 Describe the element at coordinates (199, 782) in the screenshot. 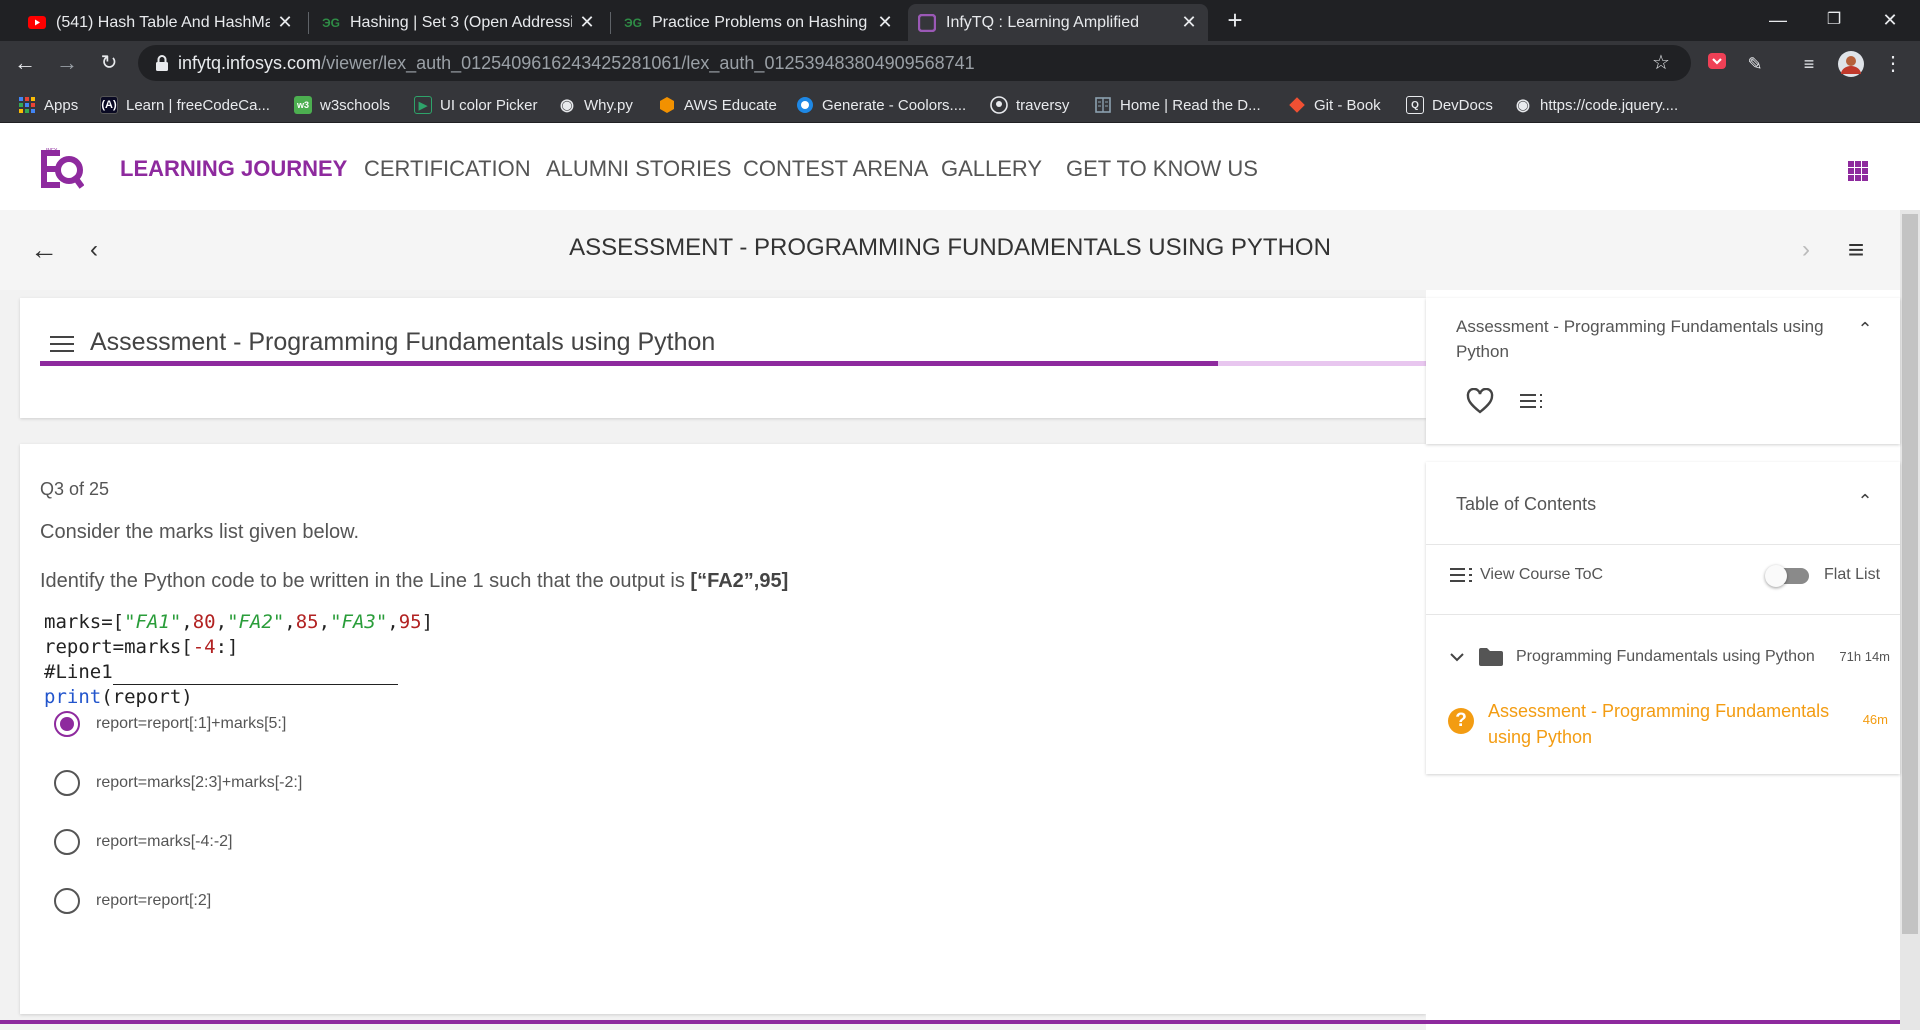

I see `answer-option-label: report=marks[2:3]+marks[-2:]` at that location.